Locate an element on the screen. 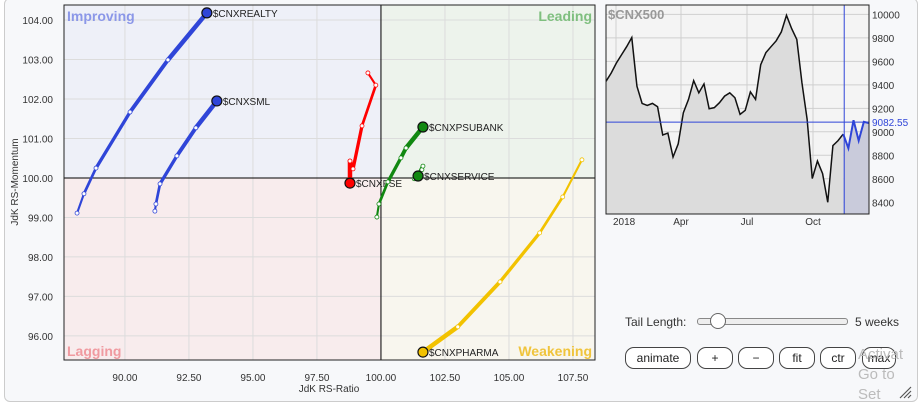 The height and width of the screenshot is (407, 921). center-button: ctr is located at coordinates (838, 358).